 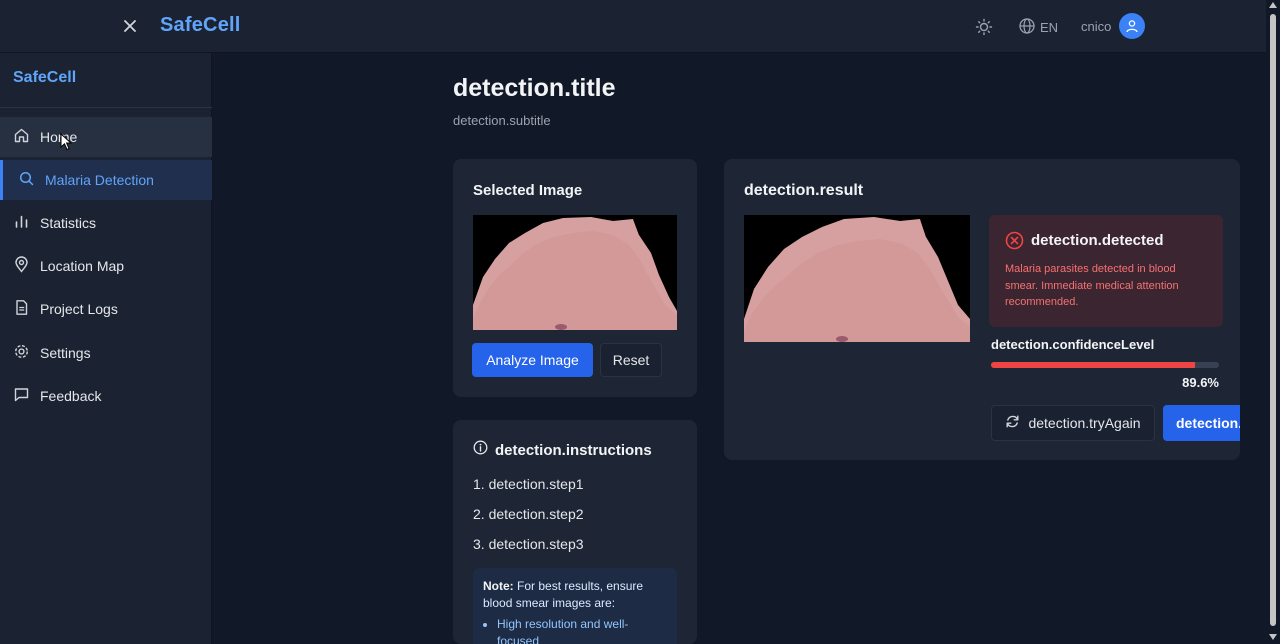 I want to click on confidence-bar-fill, so click(x=1093, y=365).